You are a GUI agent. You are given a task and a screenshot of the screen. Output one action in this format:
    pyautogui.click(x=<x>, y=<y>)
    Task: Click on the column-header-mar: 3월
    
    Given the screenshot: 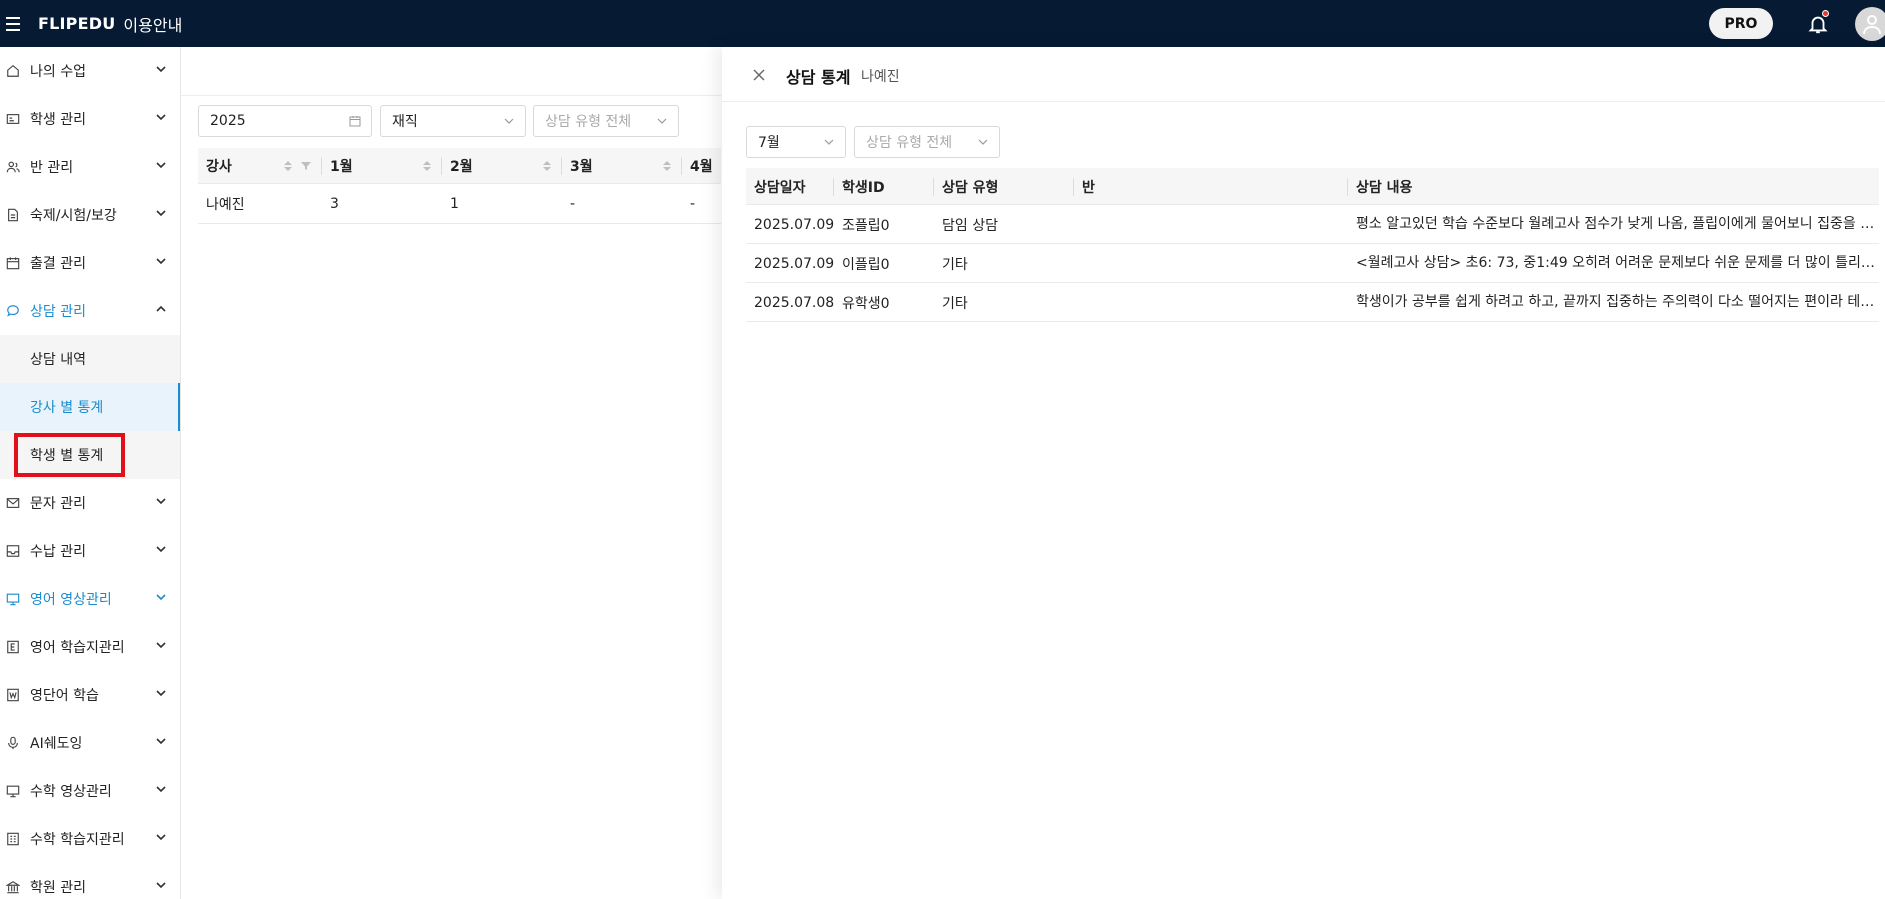 What is the action you would take?
    pyautogui.click(x=622, y=166)
    